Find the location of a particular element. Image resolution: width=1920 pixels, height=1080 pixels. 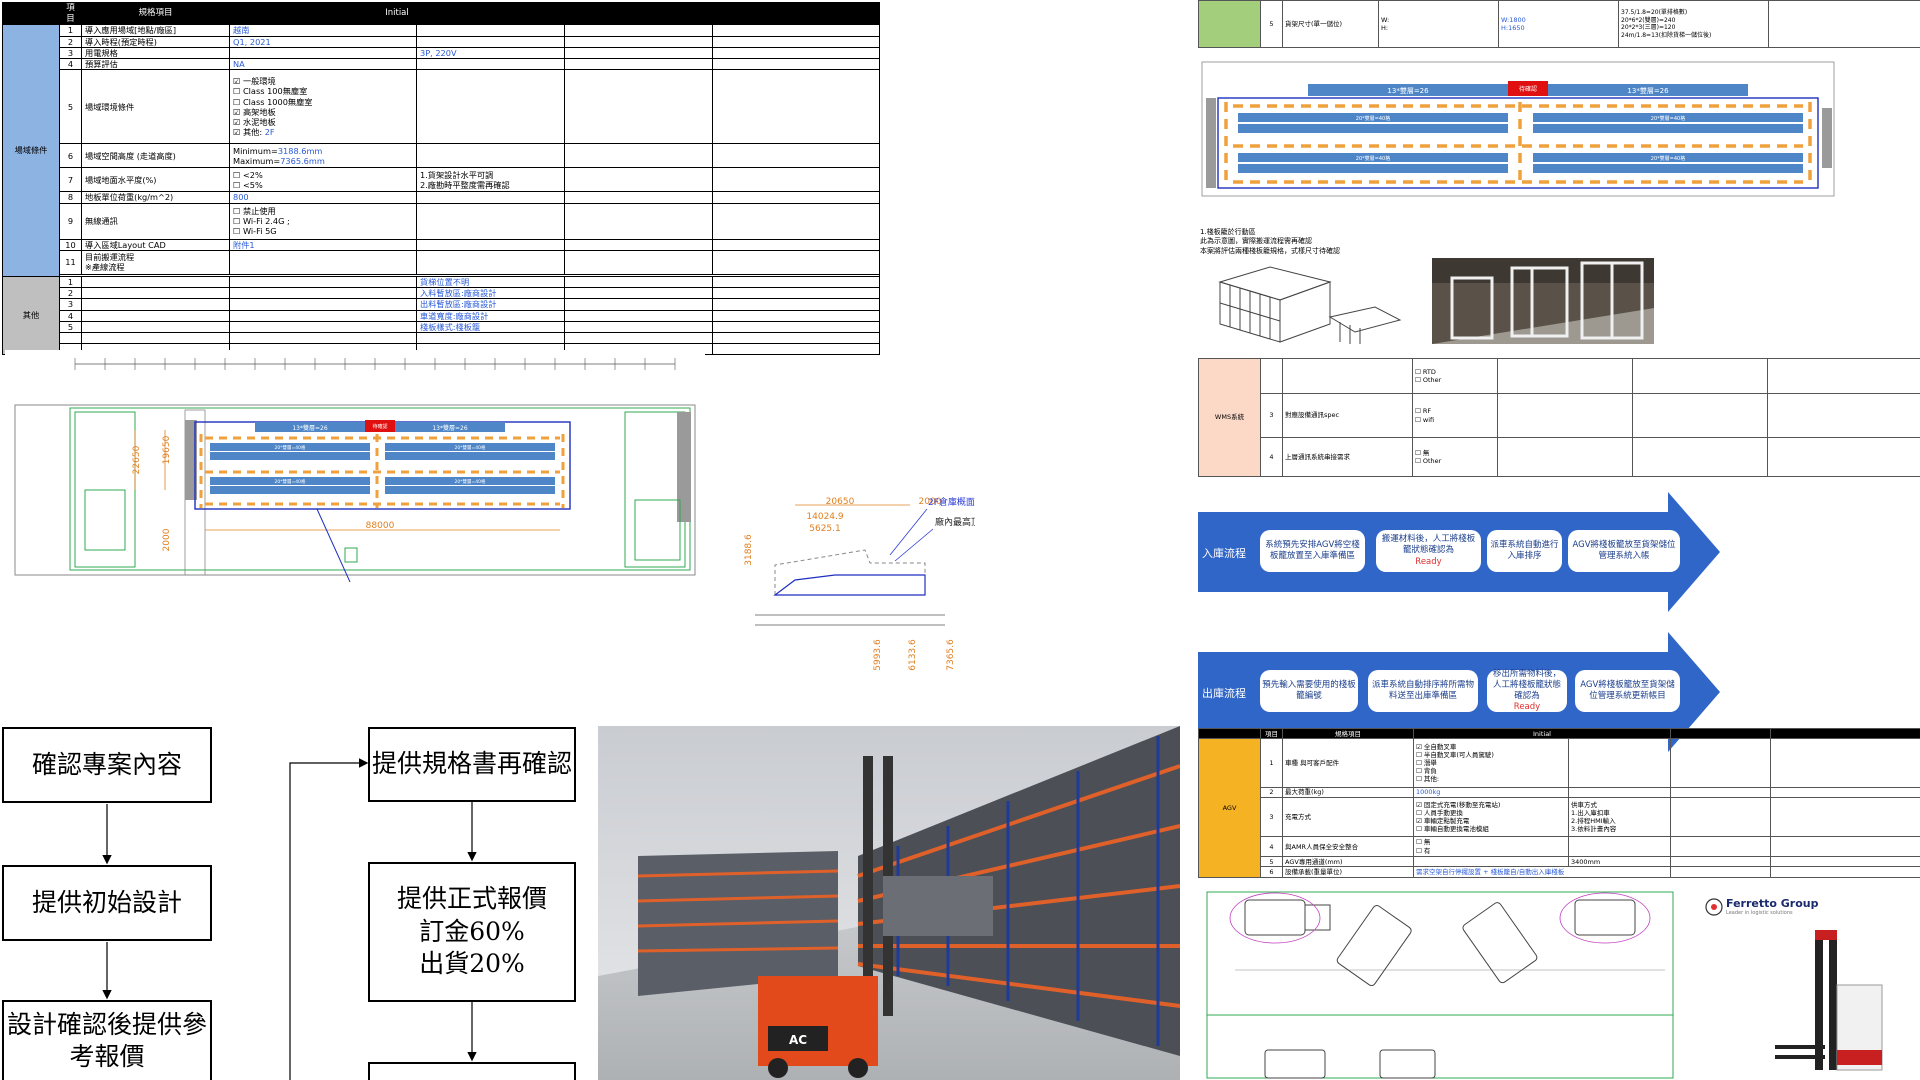

logo-name: Ferretto Group is located at coordinates (1772, 903).